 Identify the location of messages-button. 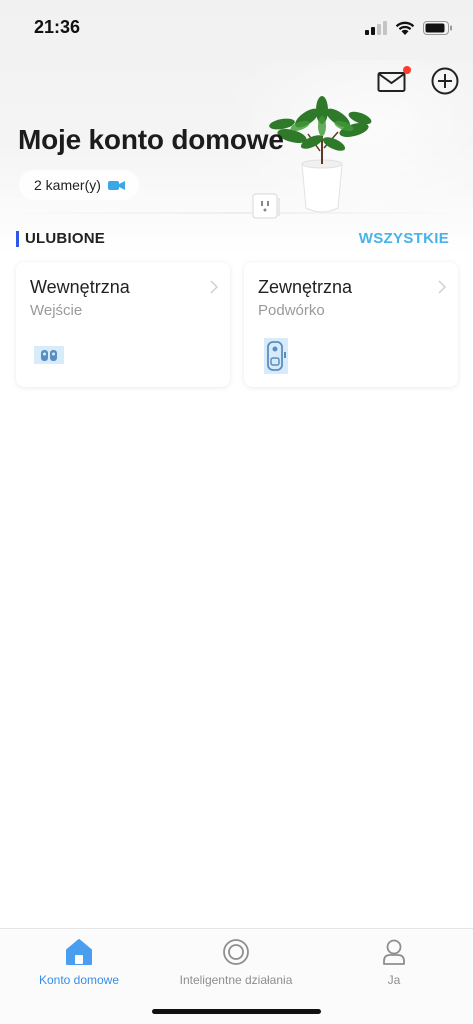
(394, 81).